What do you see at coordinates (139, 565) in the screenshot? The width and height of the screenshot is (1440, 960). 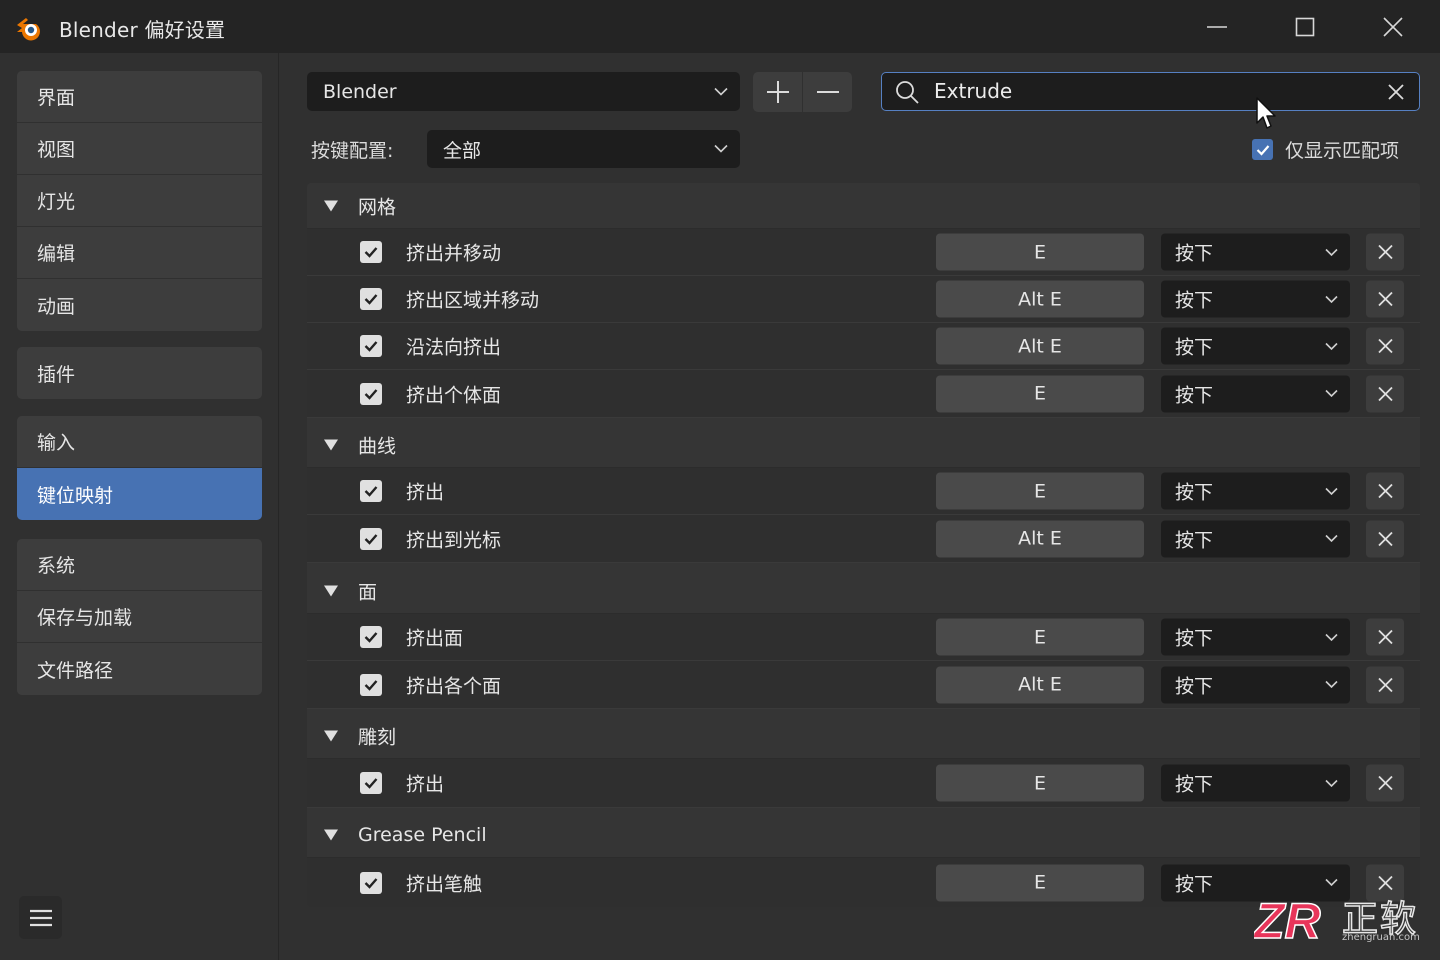 I see `sidebar-item-system: 系统` at bounding box center [139, 565].